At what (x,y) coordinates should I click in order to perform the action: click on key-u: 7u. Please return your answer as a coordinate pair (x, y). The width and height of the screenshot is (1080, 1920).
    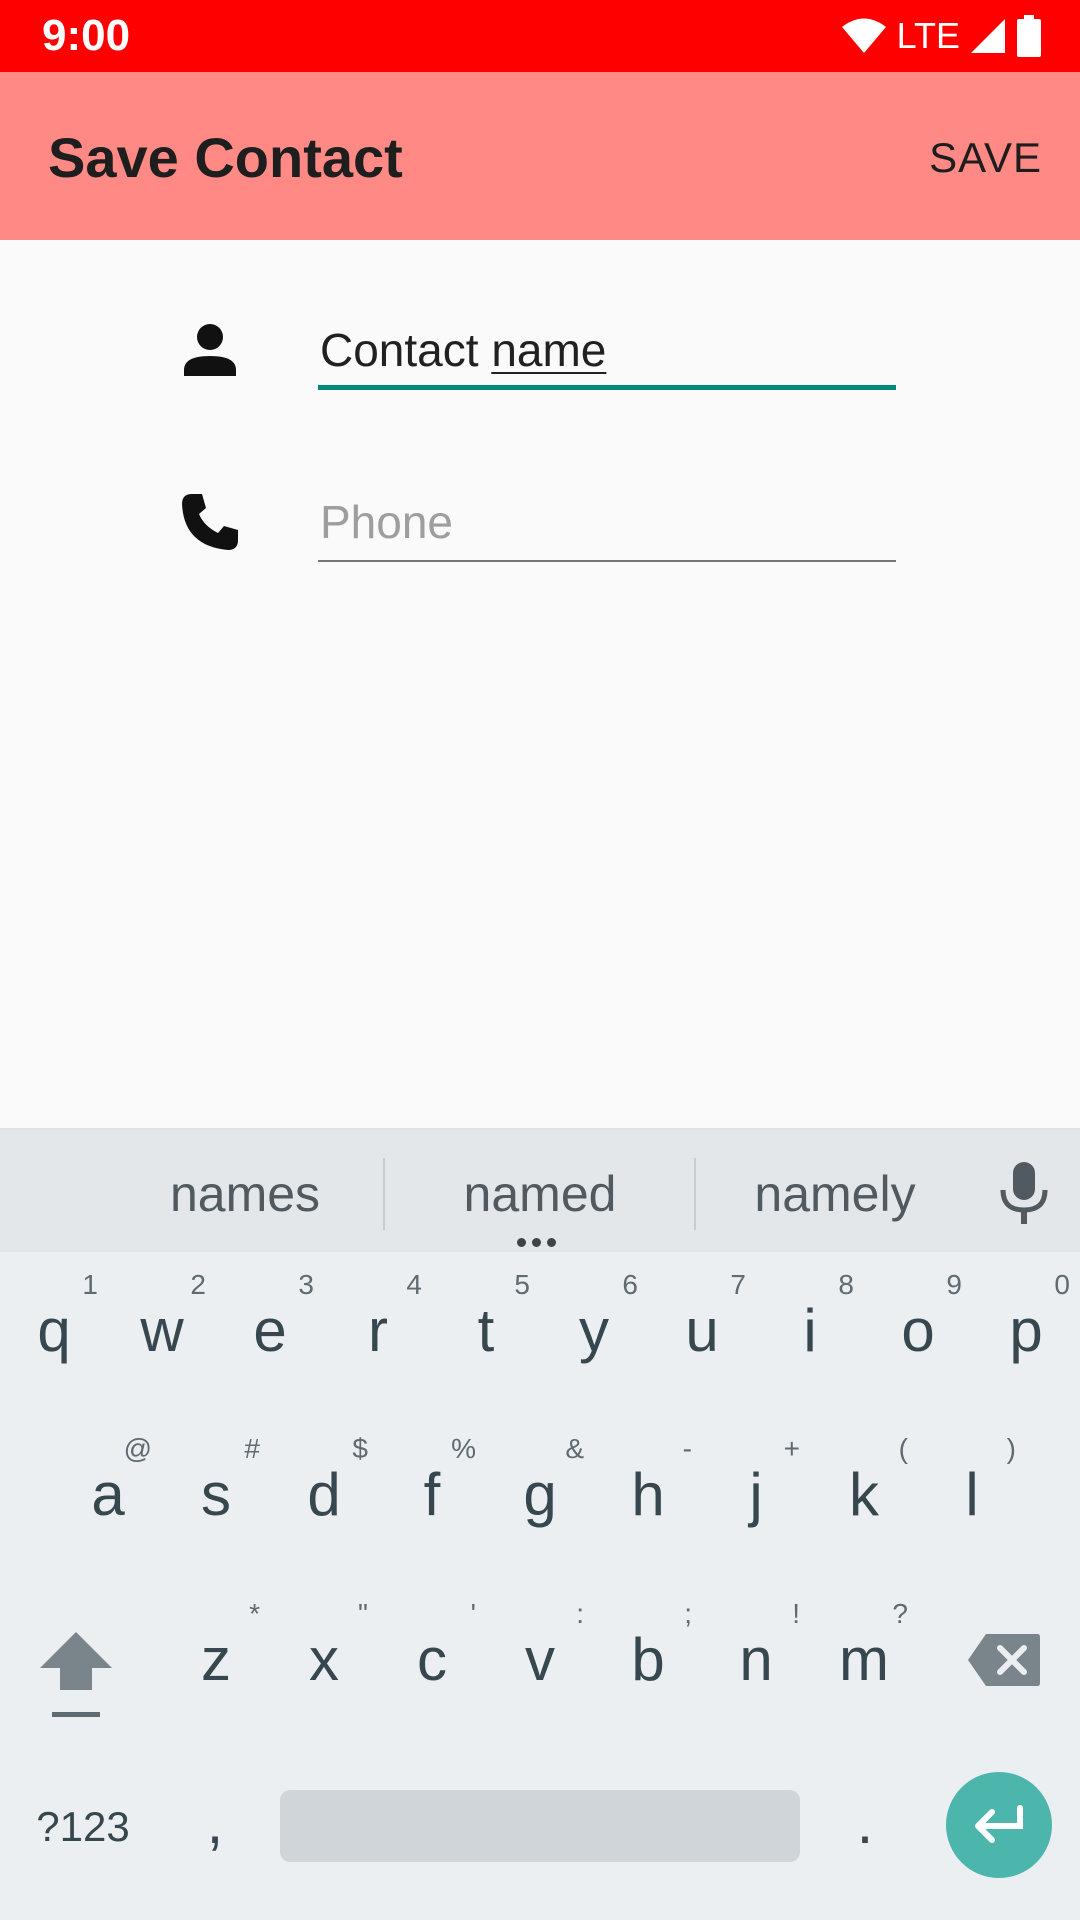
    Looking at the image, I should click on (702, 1336).